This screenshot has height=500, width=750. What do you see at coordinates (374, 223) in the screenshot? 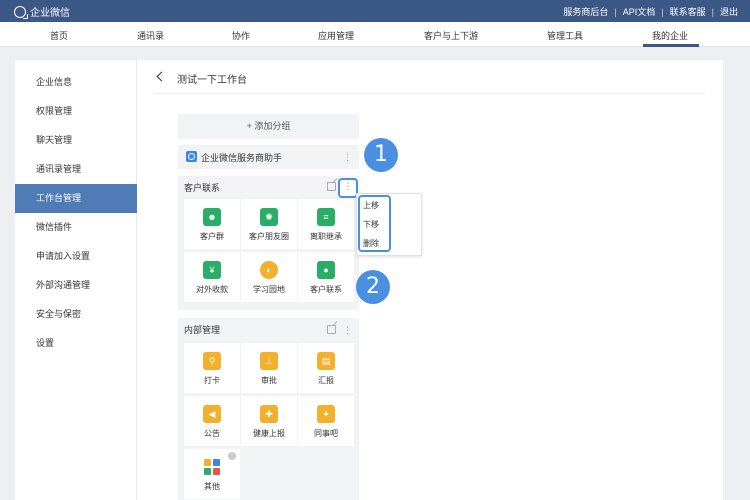
I see `menu-highlight-box` at bounding box center [374, 223].